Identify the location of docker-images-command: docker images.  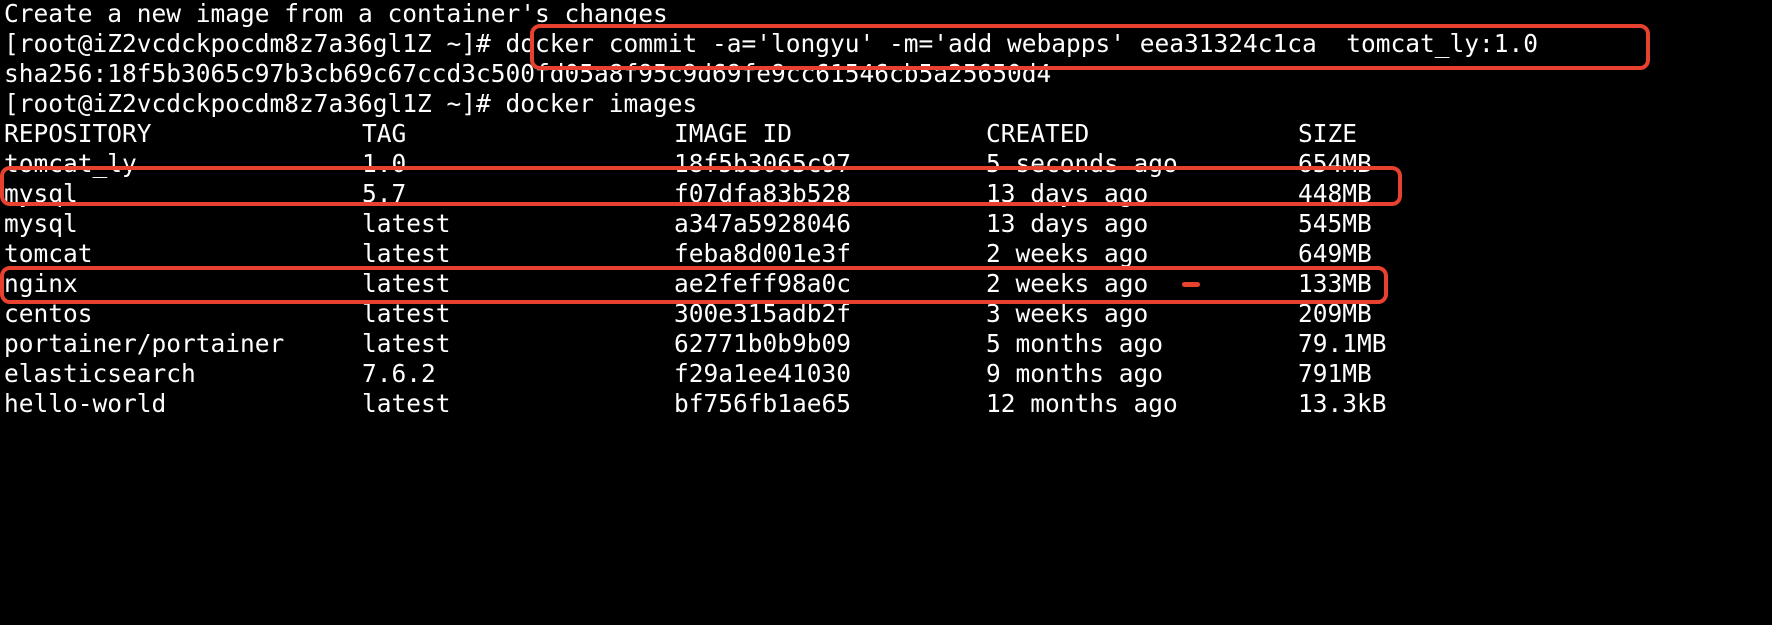
(601, 103).